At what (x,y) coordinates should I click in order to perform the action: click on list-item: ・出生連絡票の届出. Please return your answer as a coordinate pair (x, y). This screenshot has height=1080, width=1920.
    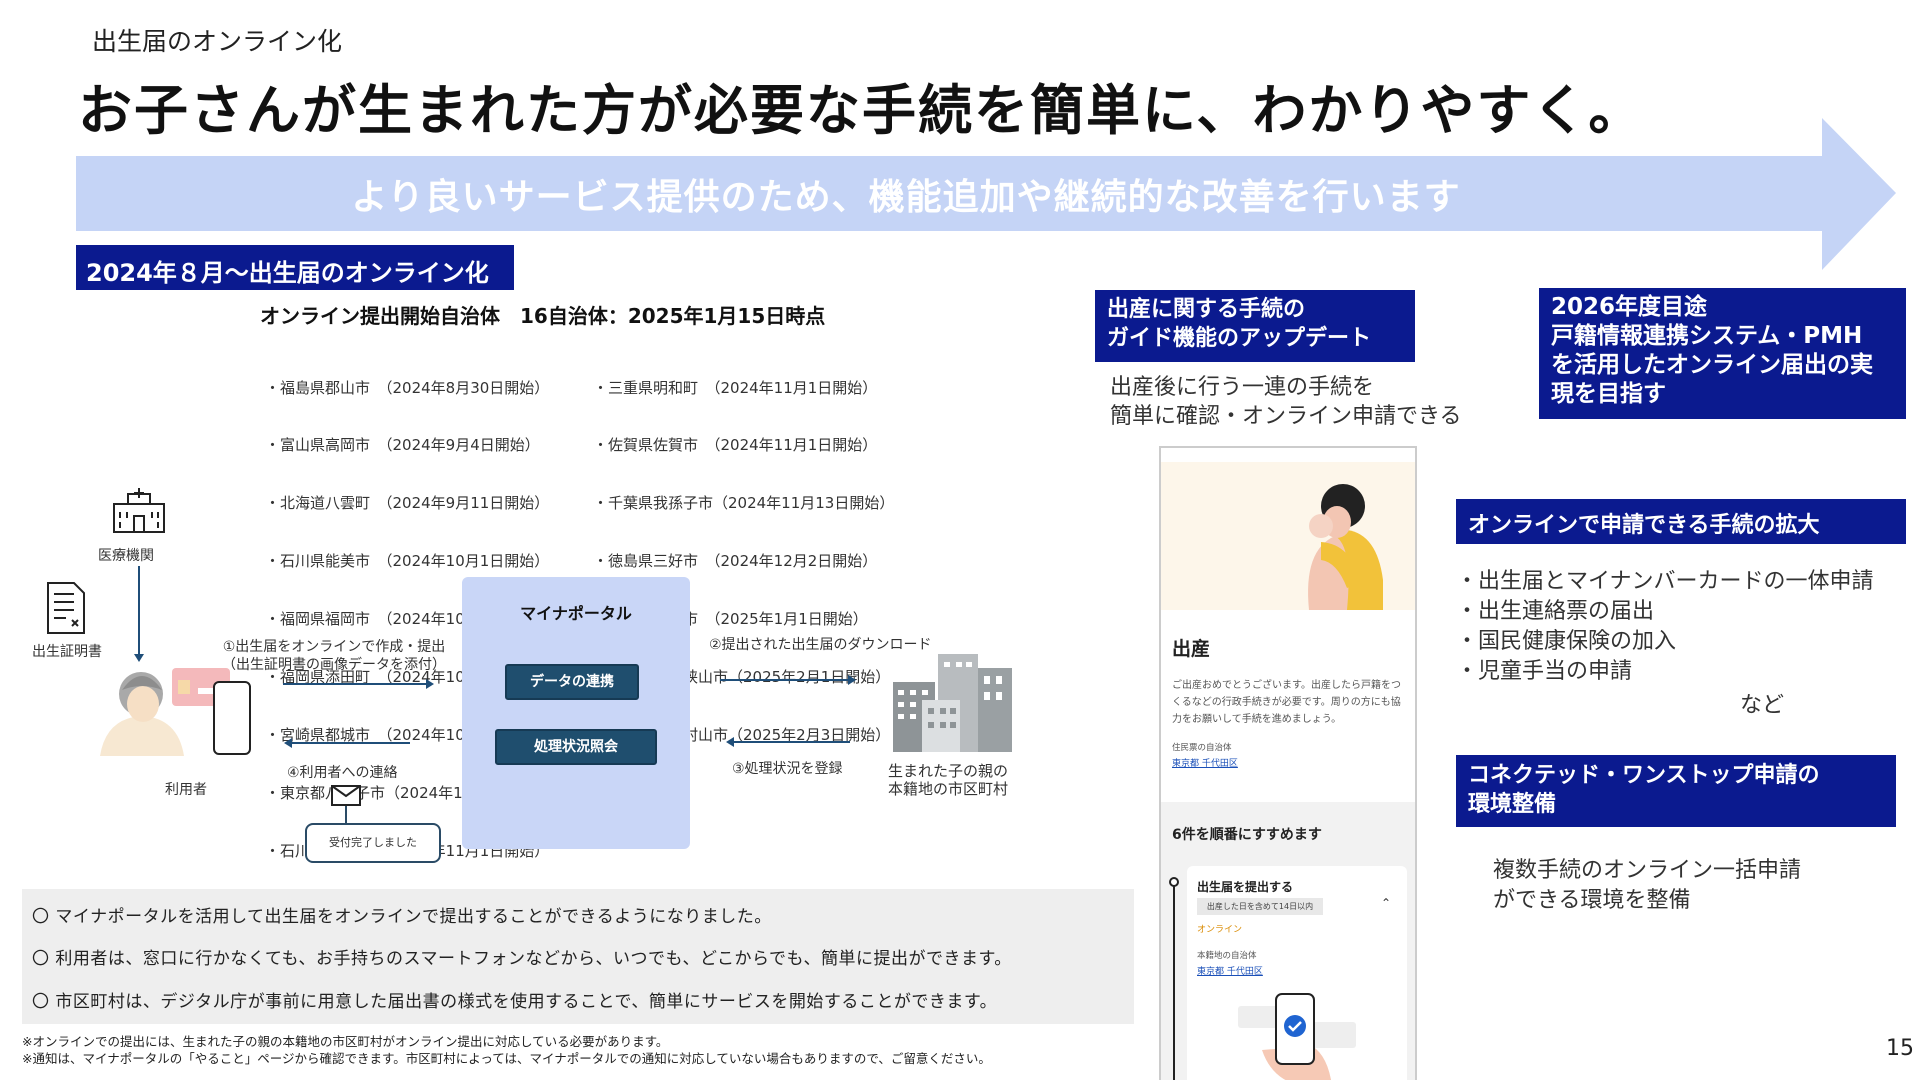
    Looking at the image, I should click on (1555, 611).